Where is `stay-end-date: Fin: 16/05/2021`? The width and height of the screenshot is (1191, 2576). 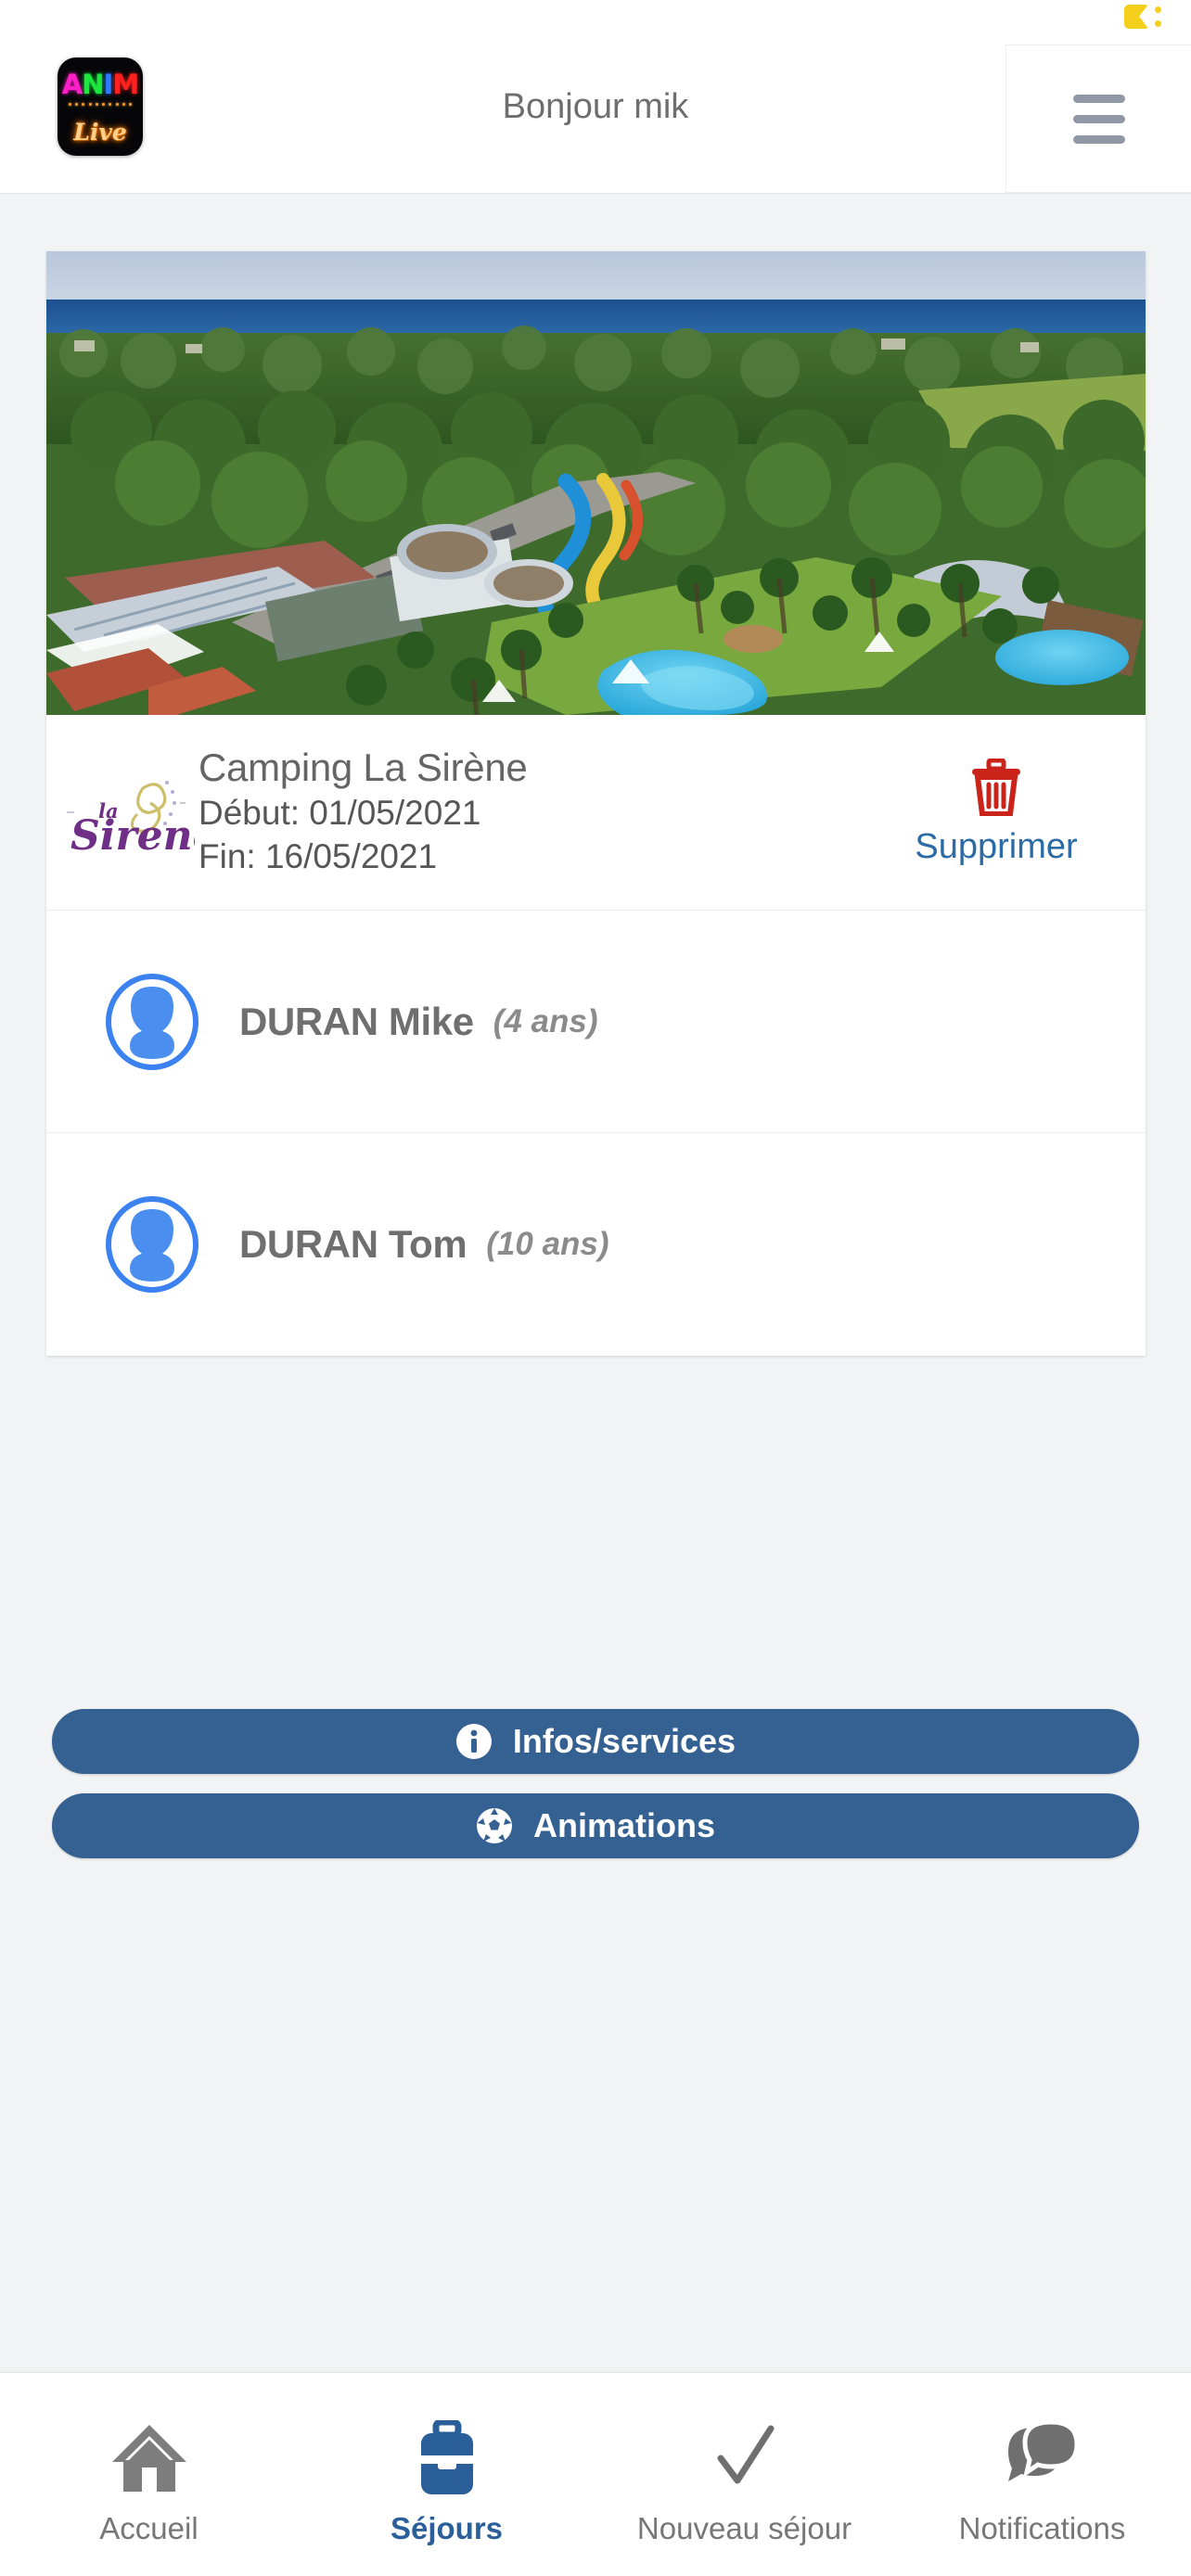 stay-end-date: Fin: 16/05/2021 is located at coordinates (318, 856).